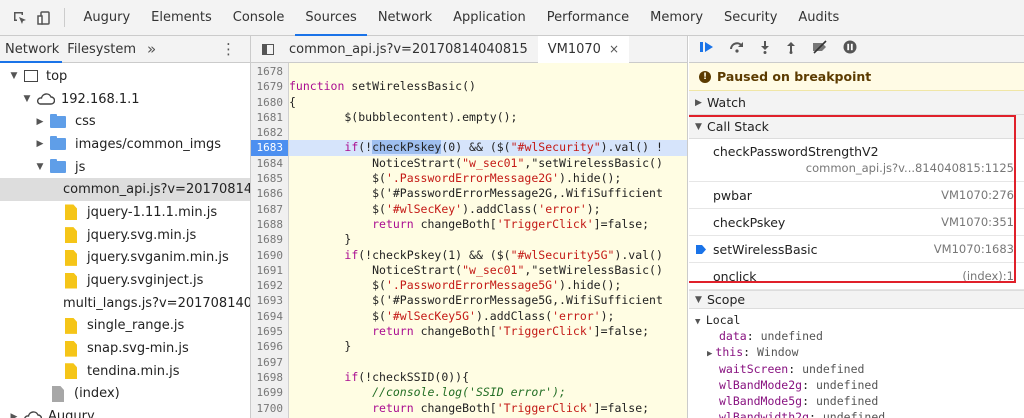 Image resolution: width=1024 pixels, height=418 pixels. What do you see at coordinates (488, 117) in the screenshot?
I see `code-line: $(bubblecontent).empty();` at bounding box center [488, 117].